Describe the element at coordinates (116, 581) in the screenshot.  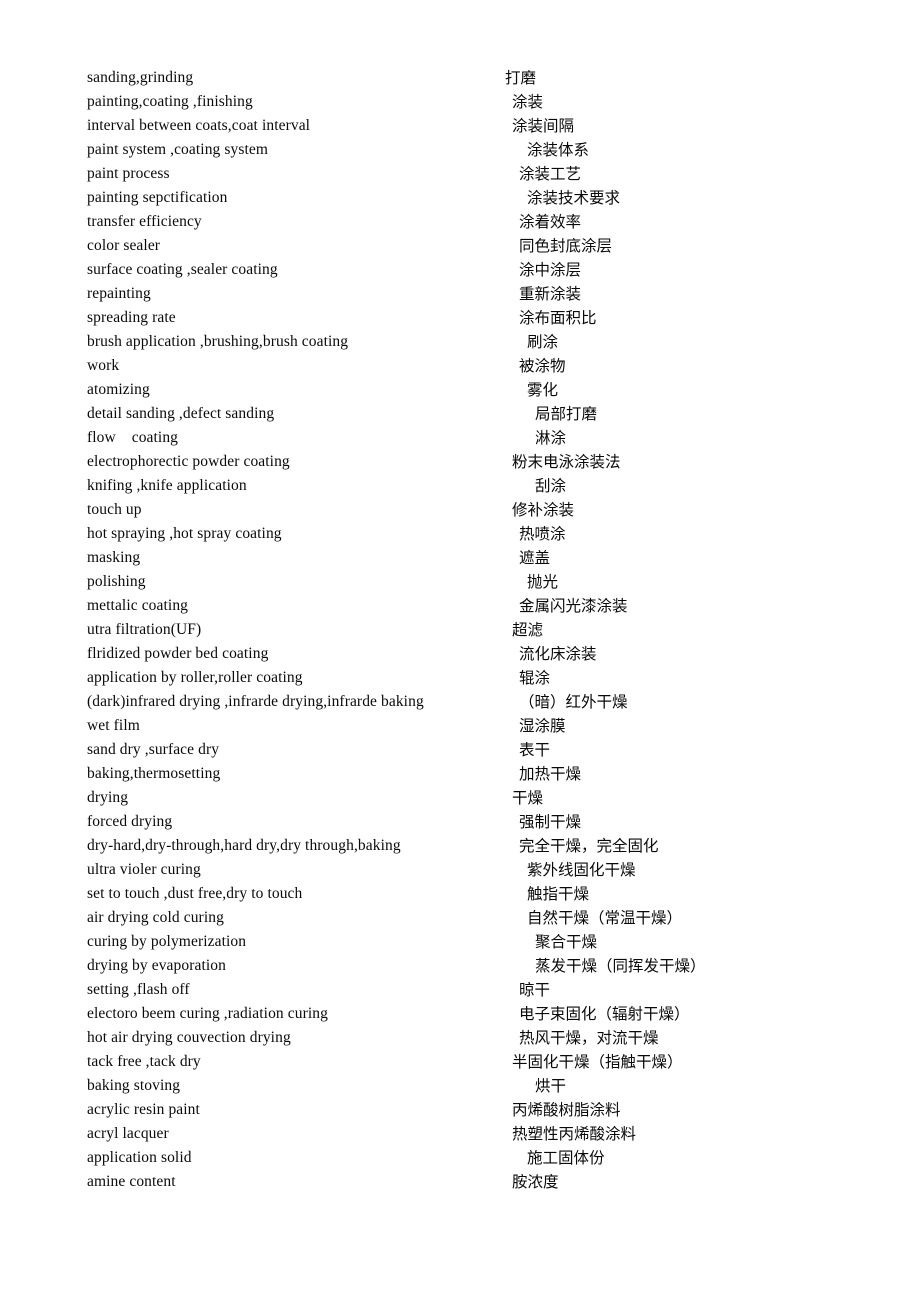
I see `term-english: polishing` at that location.